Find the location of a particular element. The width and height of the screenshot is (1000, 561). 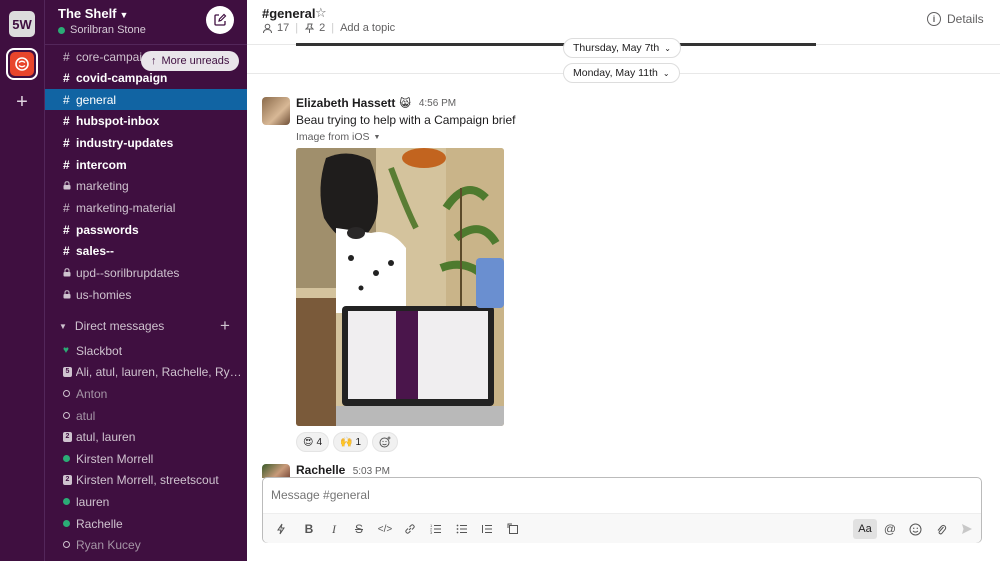

sidebar-item-us-homies: us-homies is located at coordinates (146, 294).